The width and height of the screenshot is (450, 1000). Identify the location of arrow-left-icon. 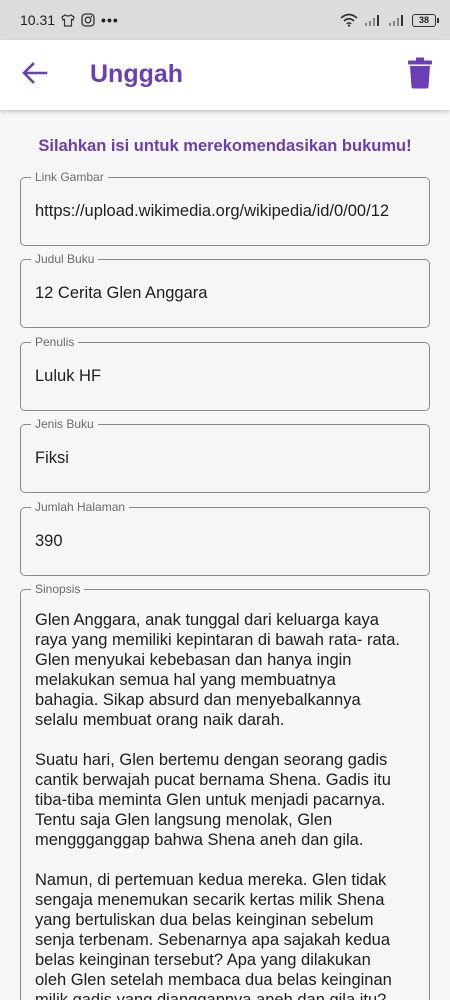
(35, 75).